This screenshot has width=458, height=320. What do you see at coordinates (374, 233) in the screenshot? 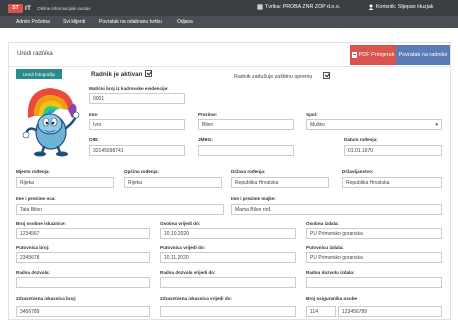
I see `id-card-issuer-input: PU Primorsko goranska` at bounding box center [374, 233].